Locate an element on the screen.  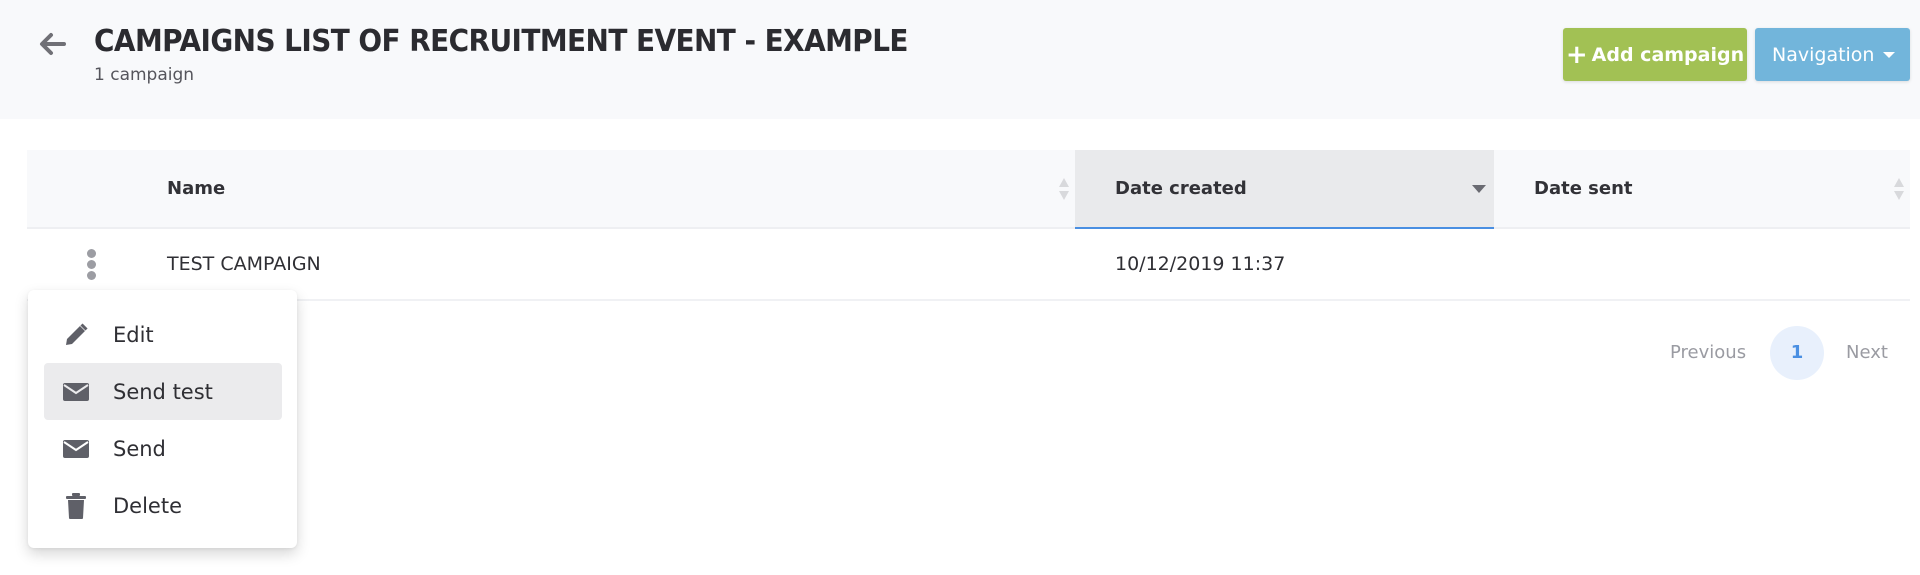
menu-item-label: Edit is located at coordinates (133, 334).